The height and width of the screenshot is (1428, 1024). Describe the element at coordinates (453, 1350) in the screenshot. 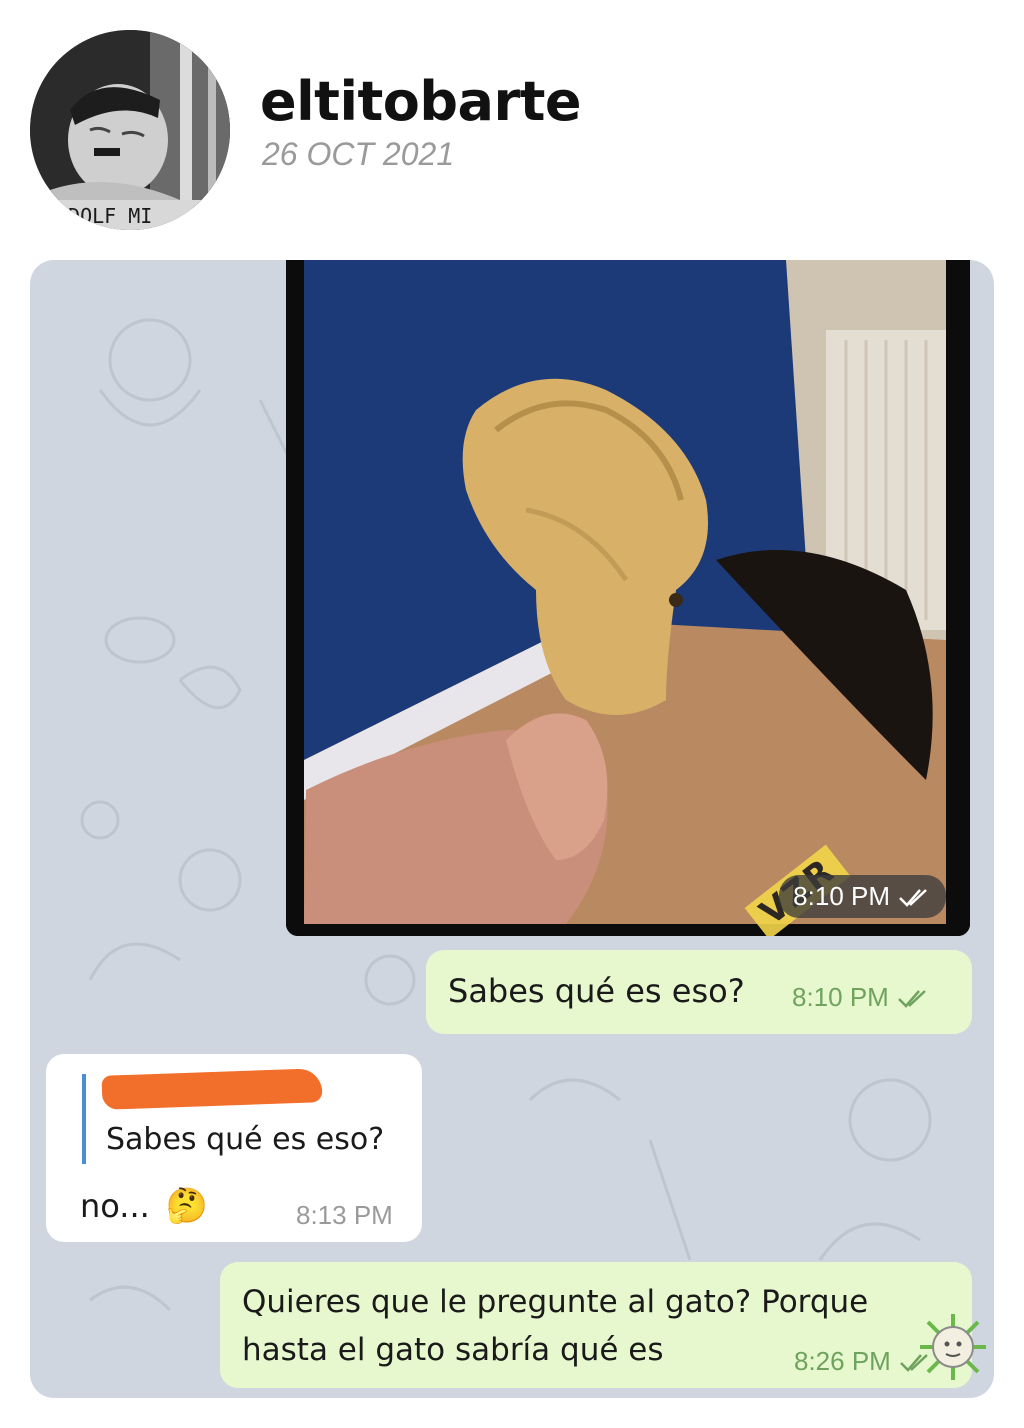

I see `message-text-line-2: hasta el gato sabría qué es` at that location.